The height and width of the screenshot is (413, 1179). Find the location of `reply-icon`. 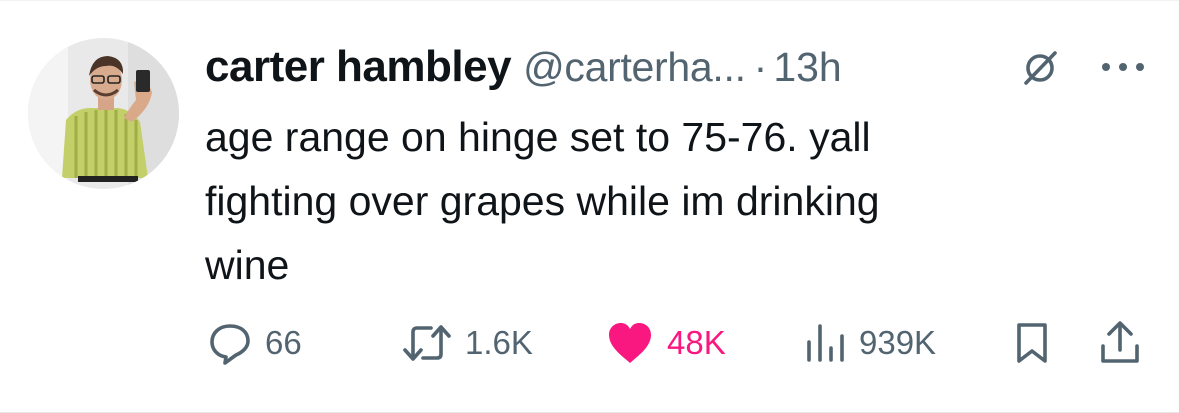

reply-icon is located at coordinates (230, 344).